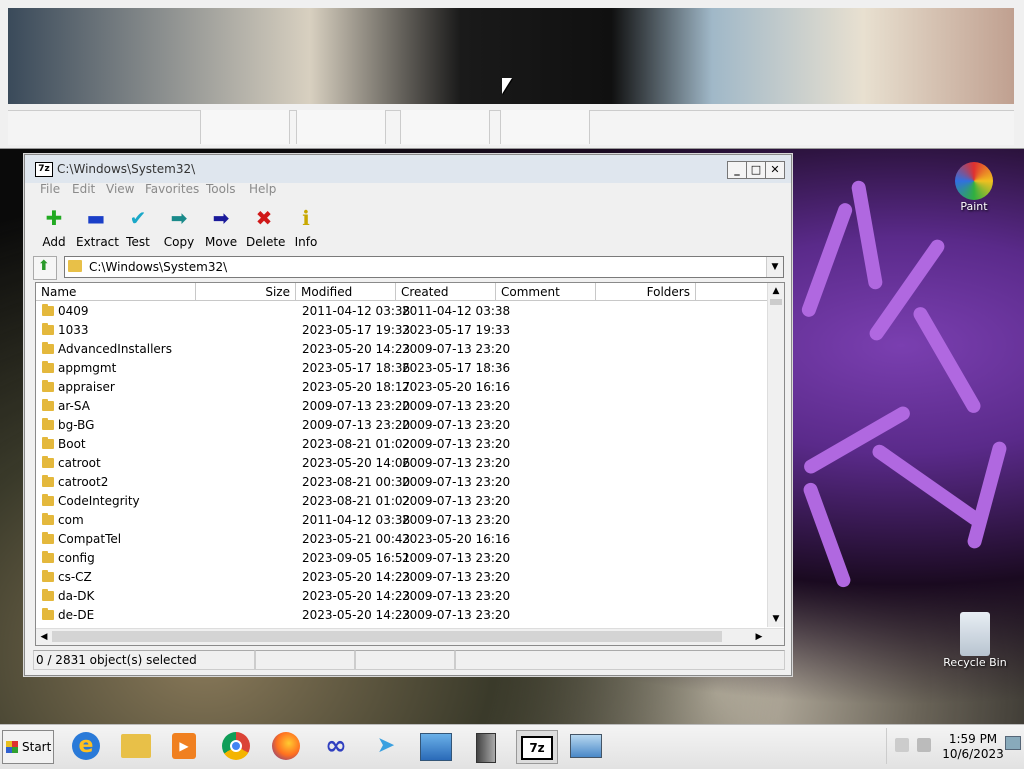 The height and width of the screenshot is (769, 1024). I want to click on vertical-scrollbar: ▲ ▼, so click(775, 455).